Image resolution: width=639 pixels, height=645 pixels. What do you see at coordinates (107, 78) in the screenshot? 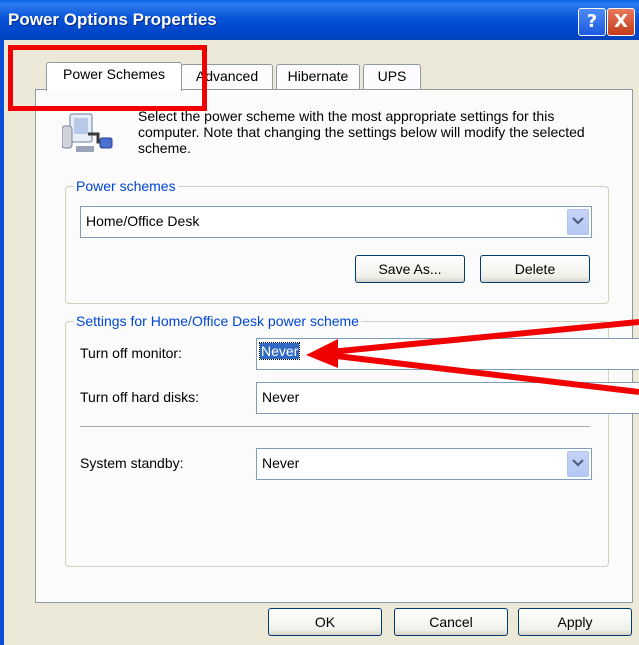
I see `annotation-highlight-box` at bounding box center [107, 78].